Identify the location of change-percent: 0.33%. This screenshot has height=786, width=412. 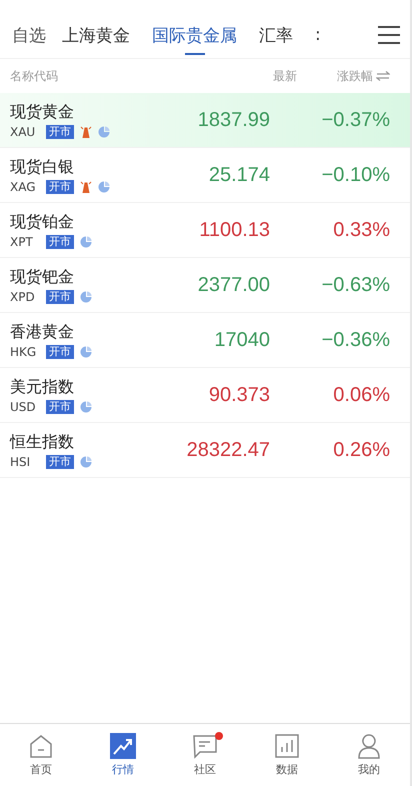
(361, 230).